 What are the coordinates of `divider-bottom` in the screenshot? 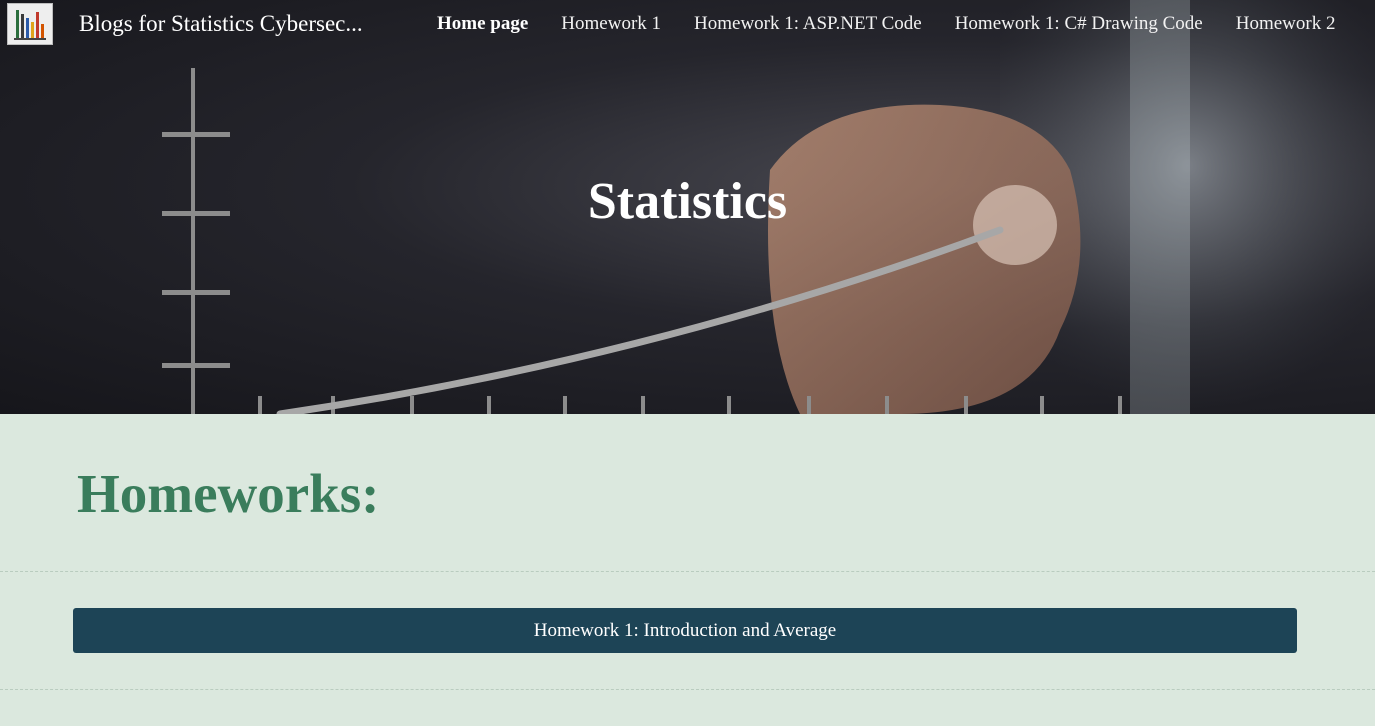 It's located at (687, 689).